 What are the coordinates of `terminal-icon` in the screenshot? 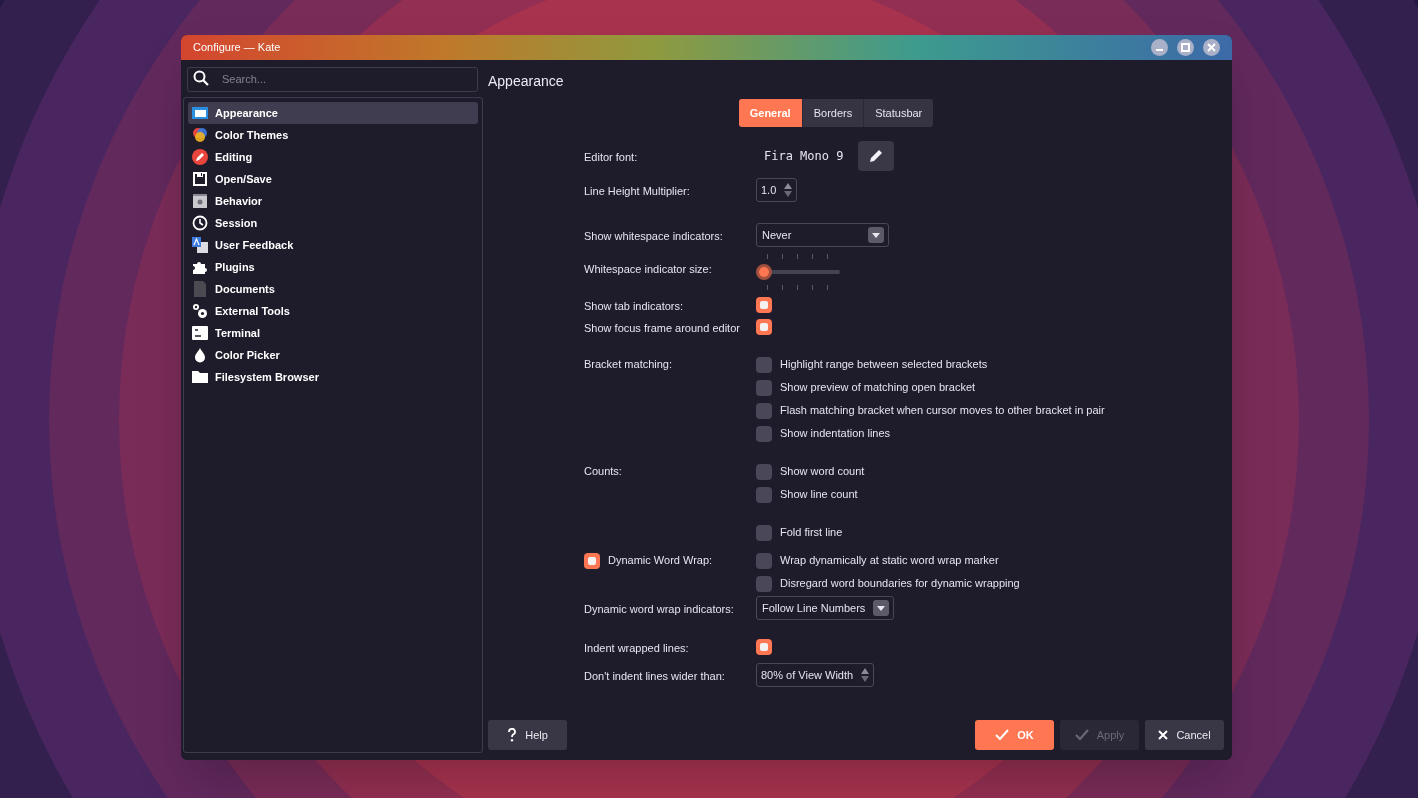 It's located at (200, 333).